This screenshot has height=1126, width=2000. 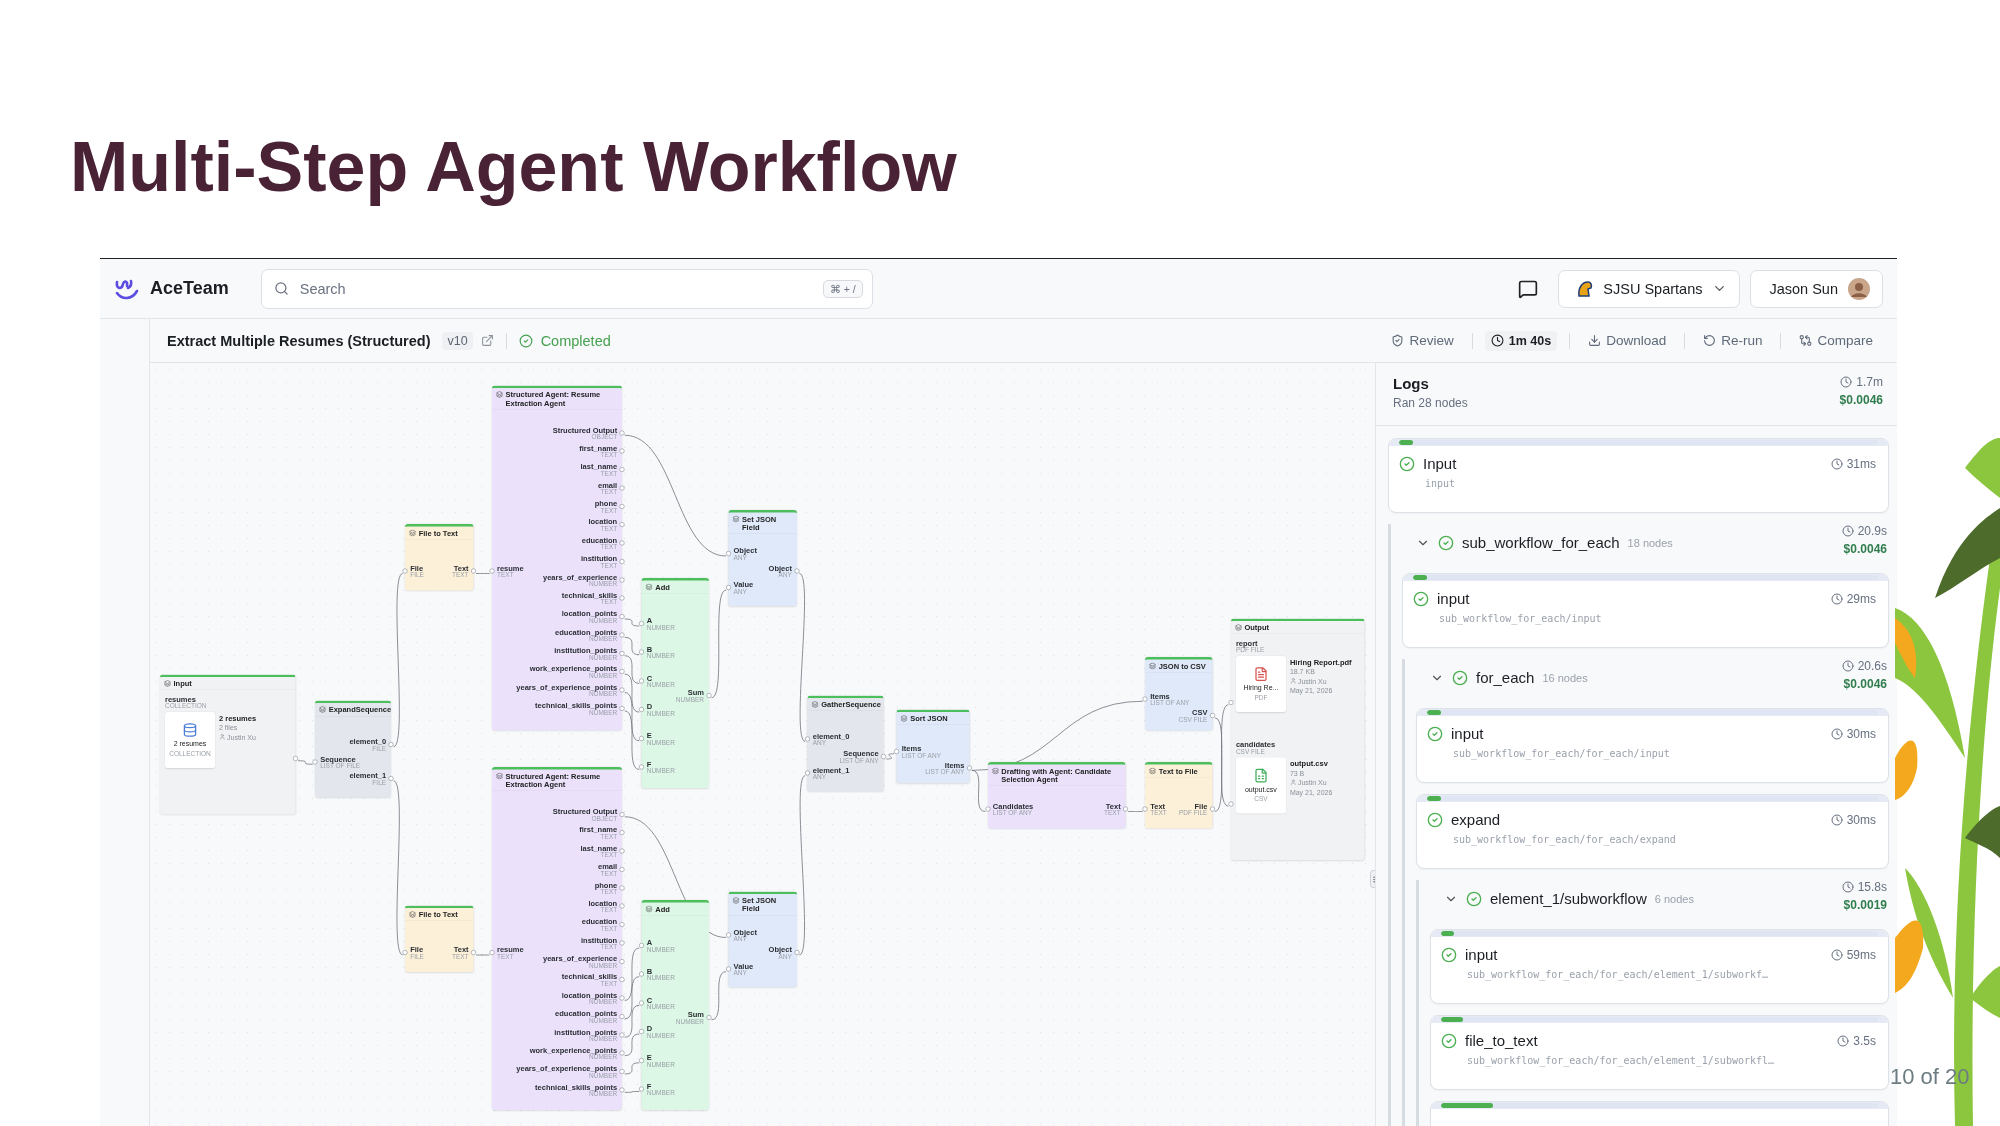 I want to click on log-step-card: input 30ms sub_workflow_for_each/for_each/input, so click(x=1652, y=745).